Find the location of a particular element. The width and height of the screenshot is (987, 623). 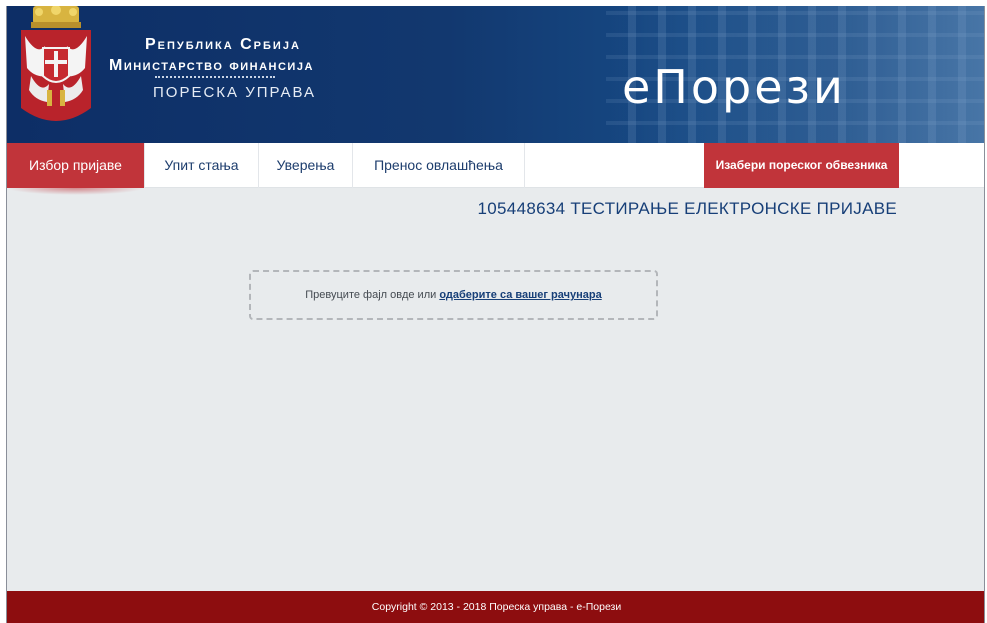

serbian-coat-of-arms-icon is located at coordinates (56, 63).